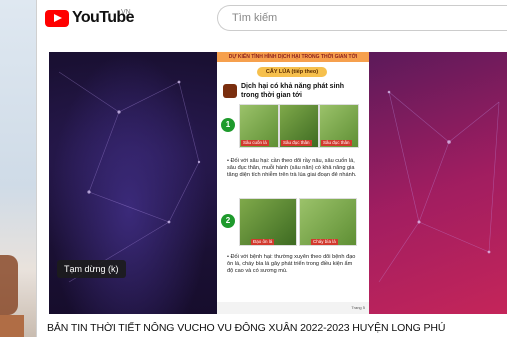  Describe the element at coordinates (126, 12) in the screenshot. I see `region-code: VN` at that location.